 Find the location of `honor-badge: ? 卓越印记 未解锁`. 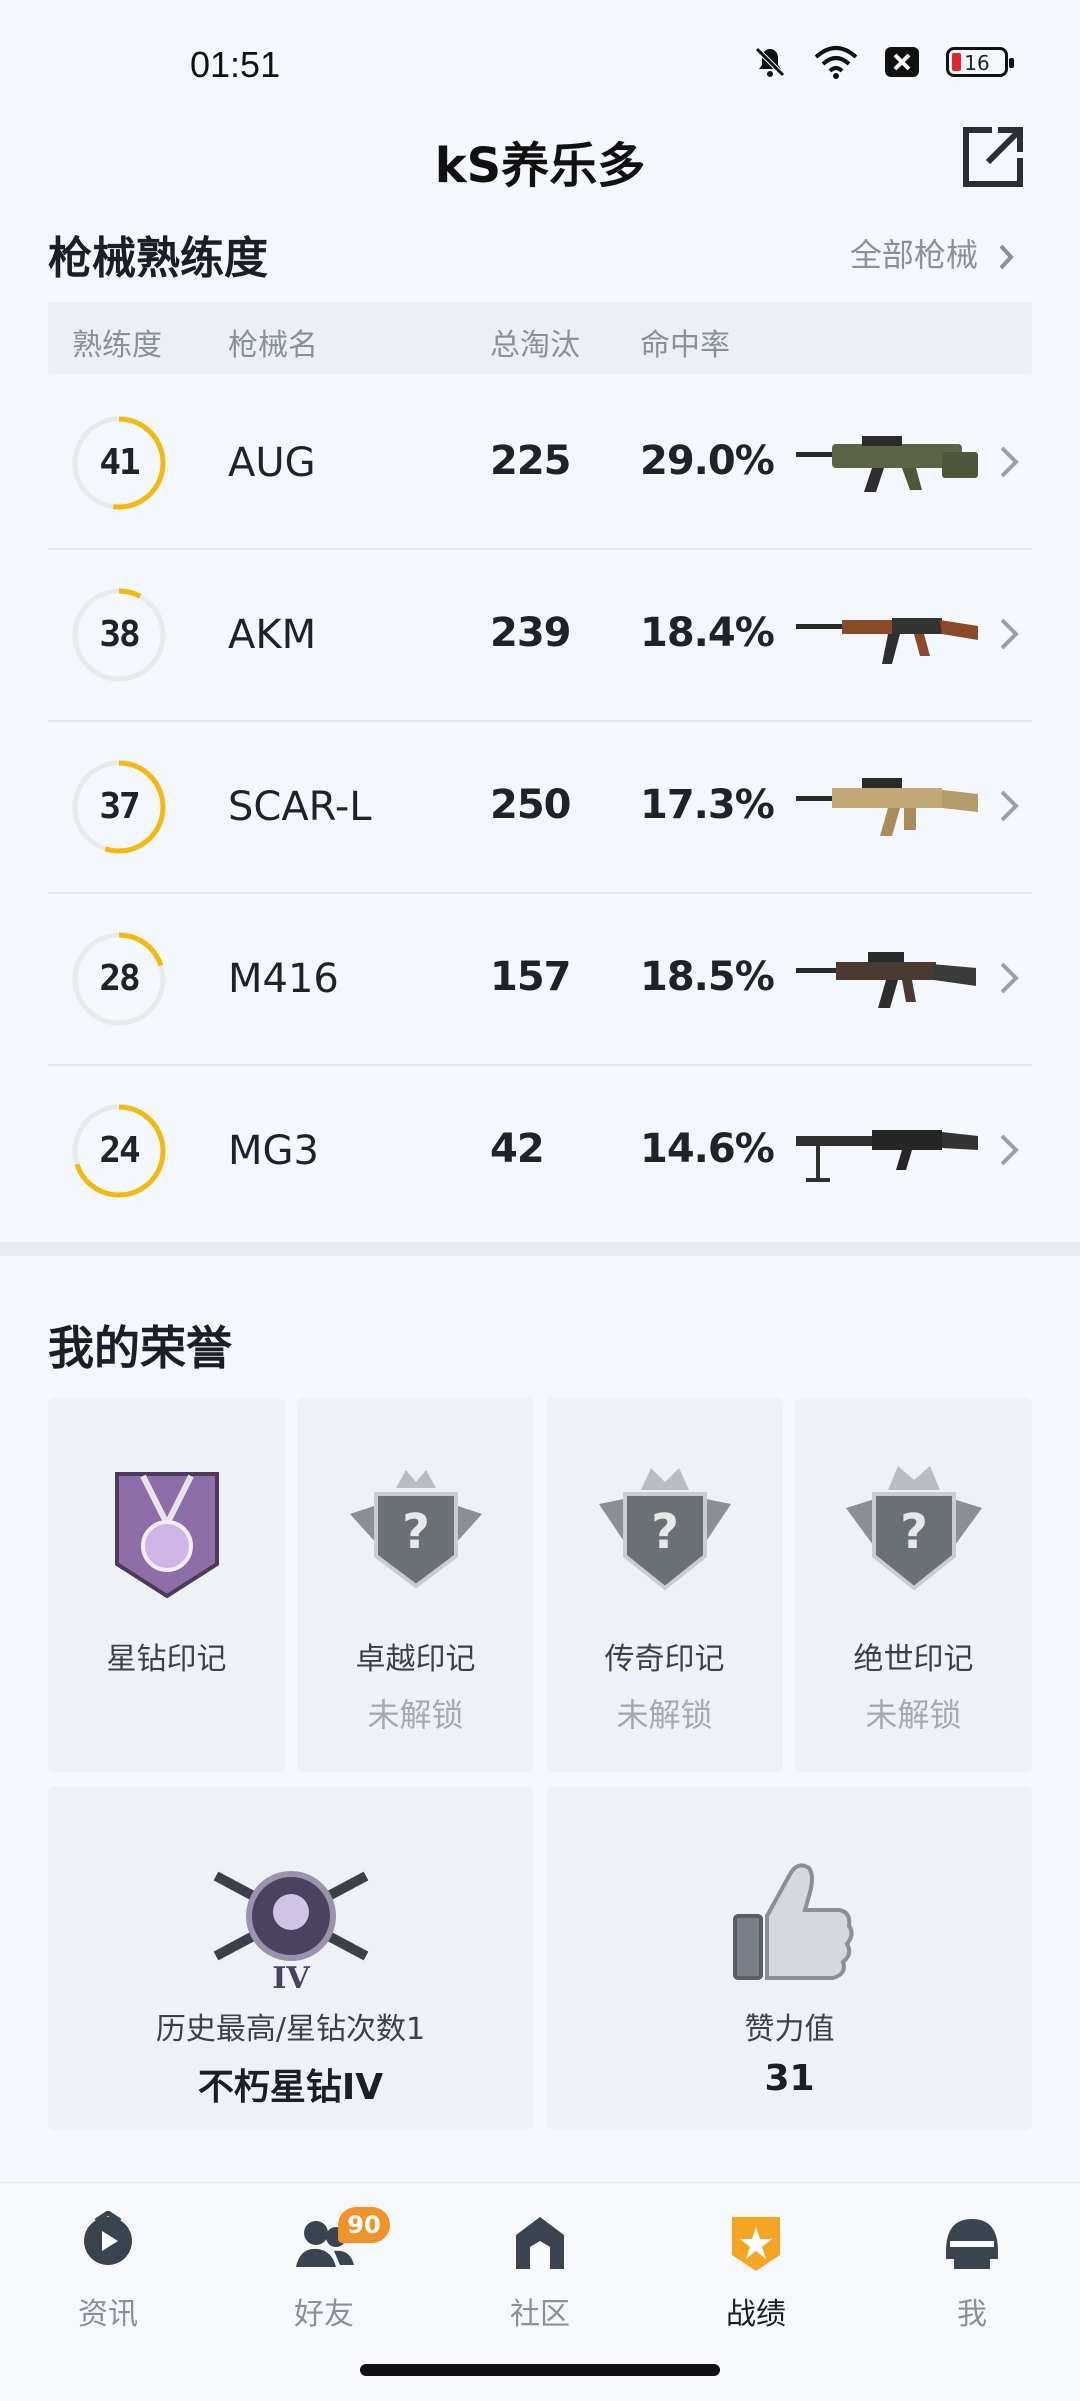

honor-badge: ? 卓越印记 未解锁 is located at coordinates (415, 1585).